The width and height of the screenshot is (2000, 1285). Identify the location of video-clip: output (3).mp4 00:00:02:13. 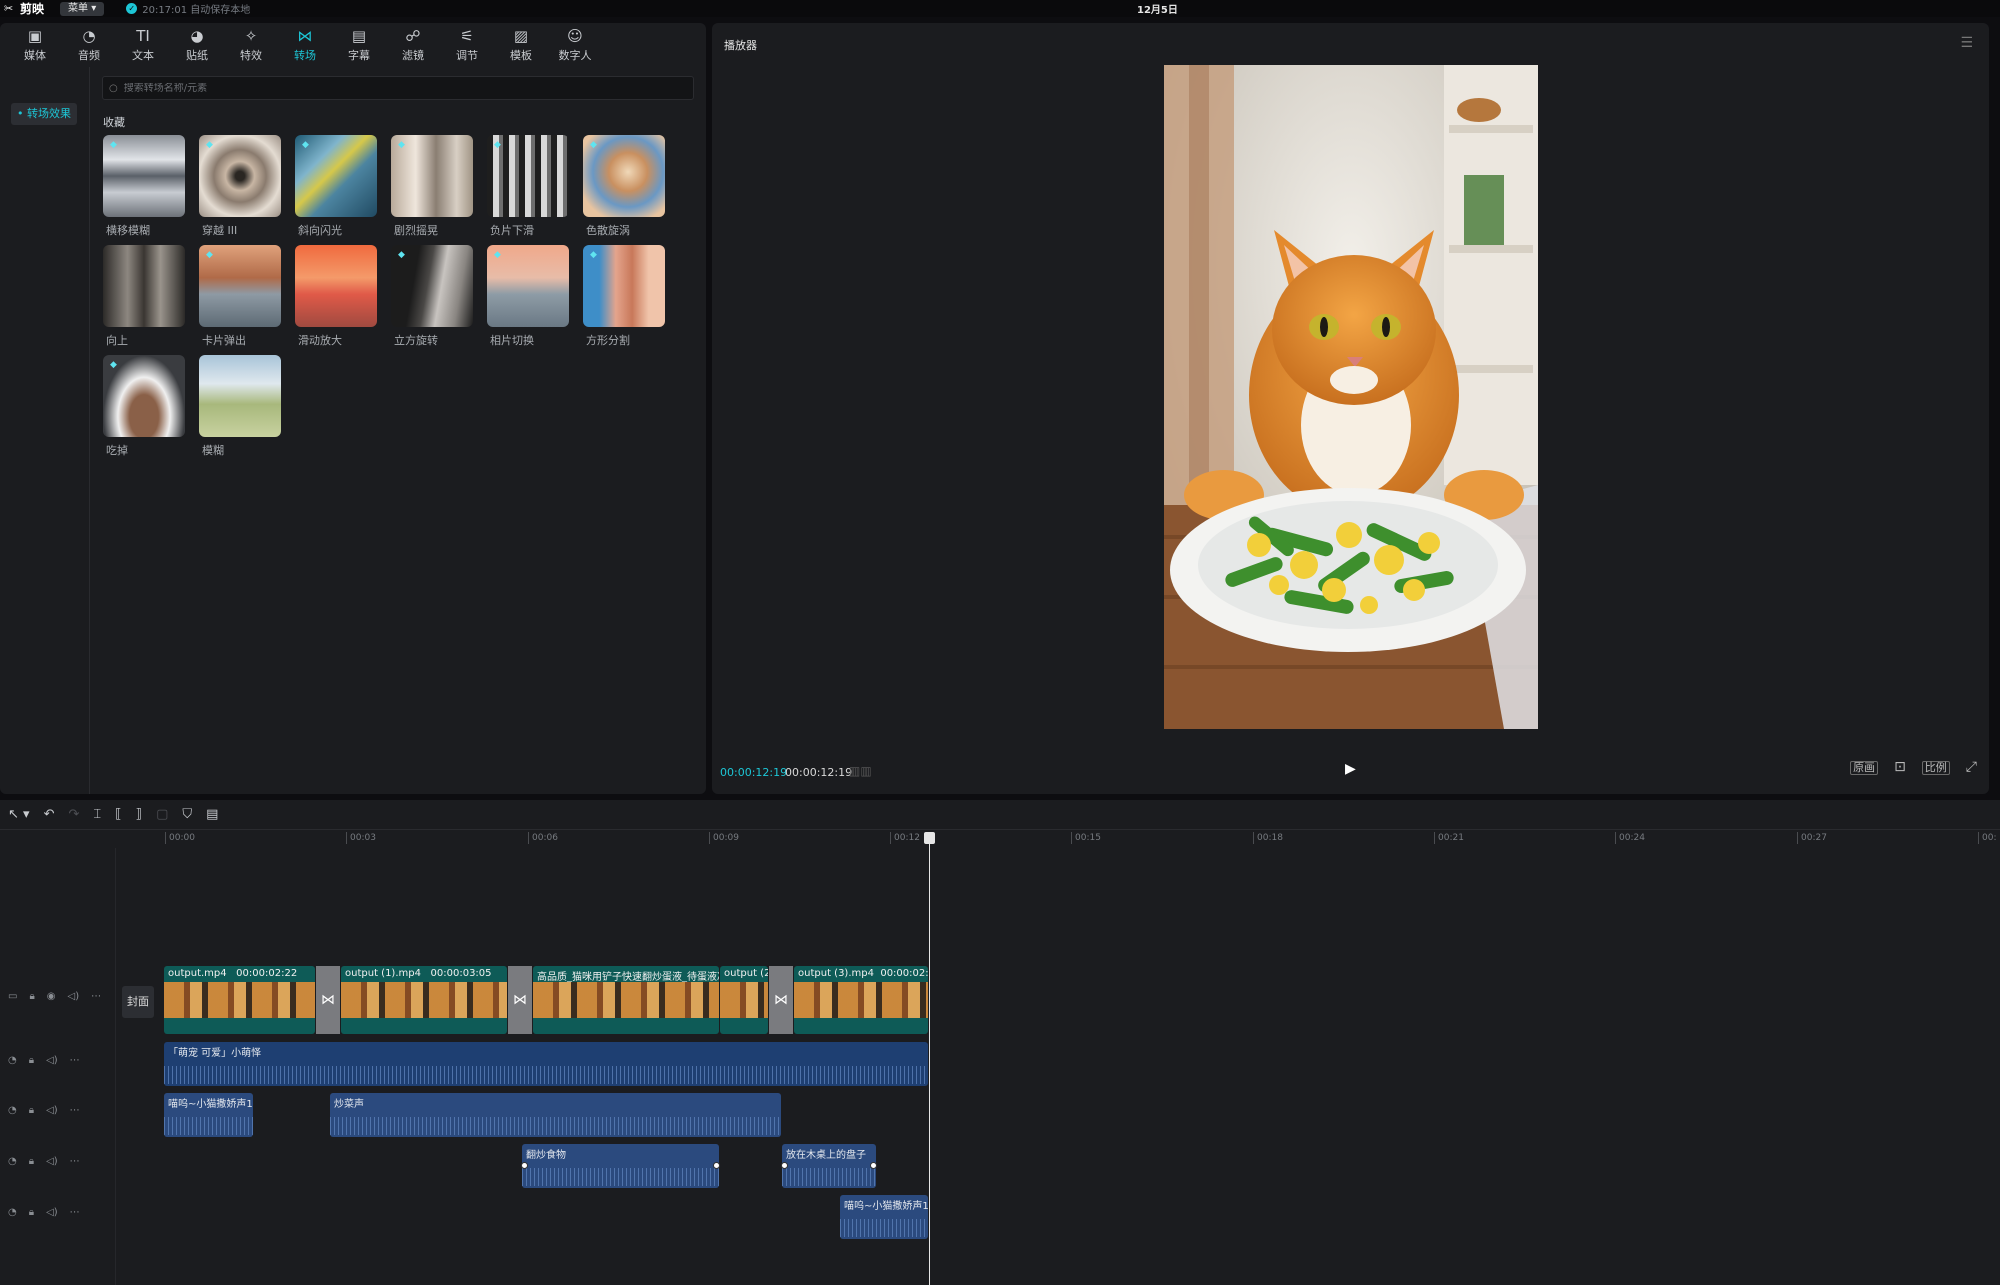
(861, 1000).